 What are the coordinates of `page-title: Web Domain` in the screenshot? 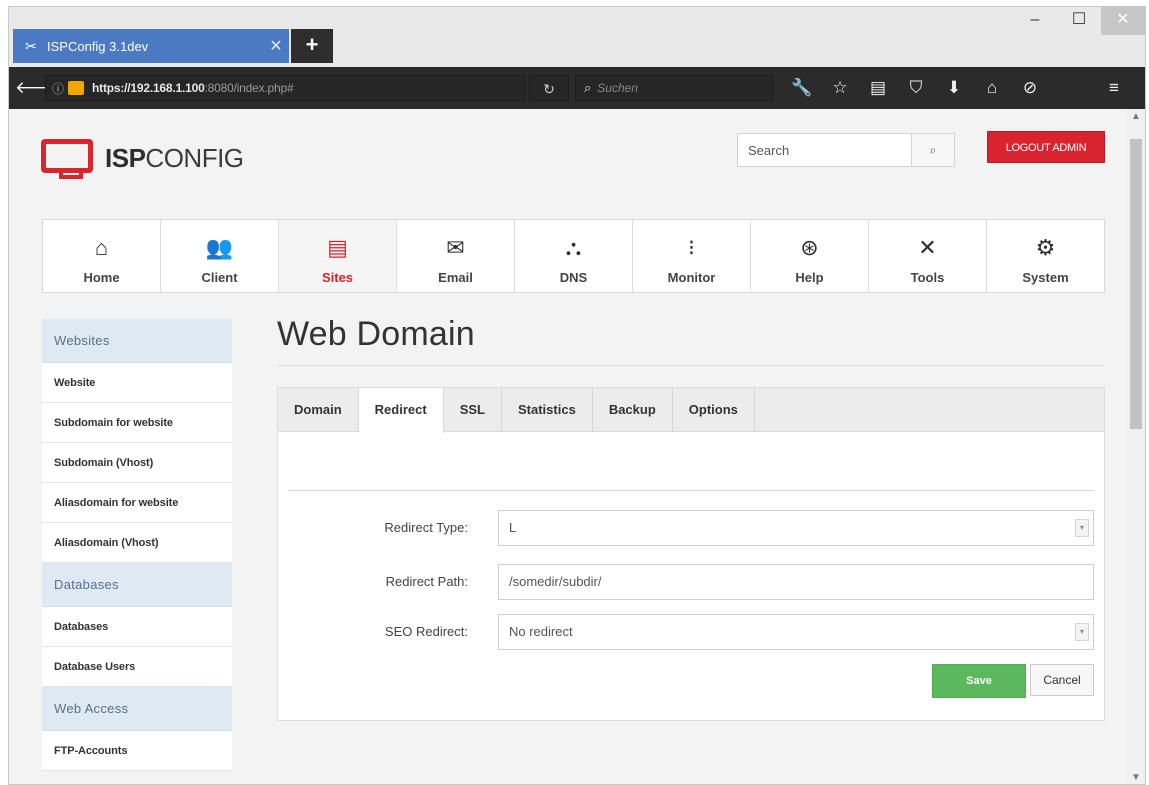 It's located at (376, 334).